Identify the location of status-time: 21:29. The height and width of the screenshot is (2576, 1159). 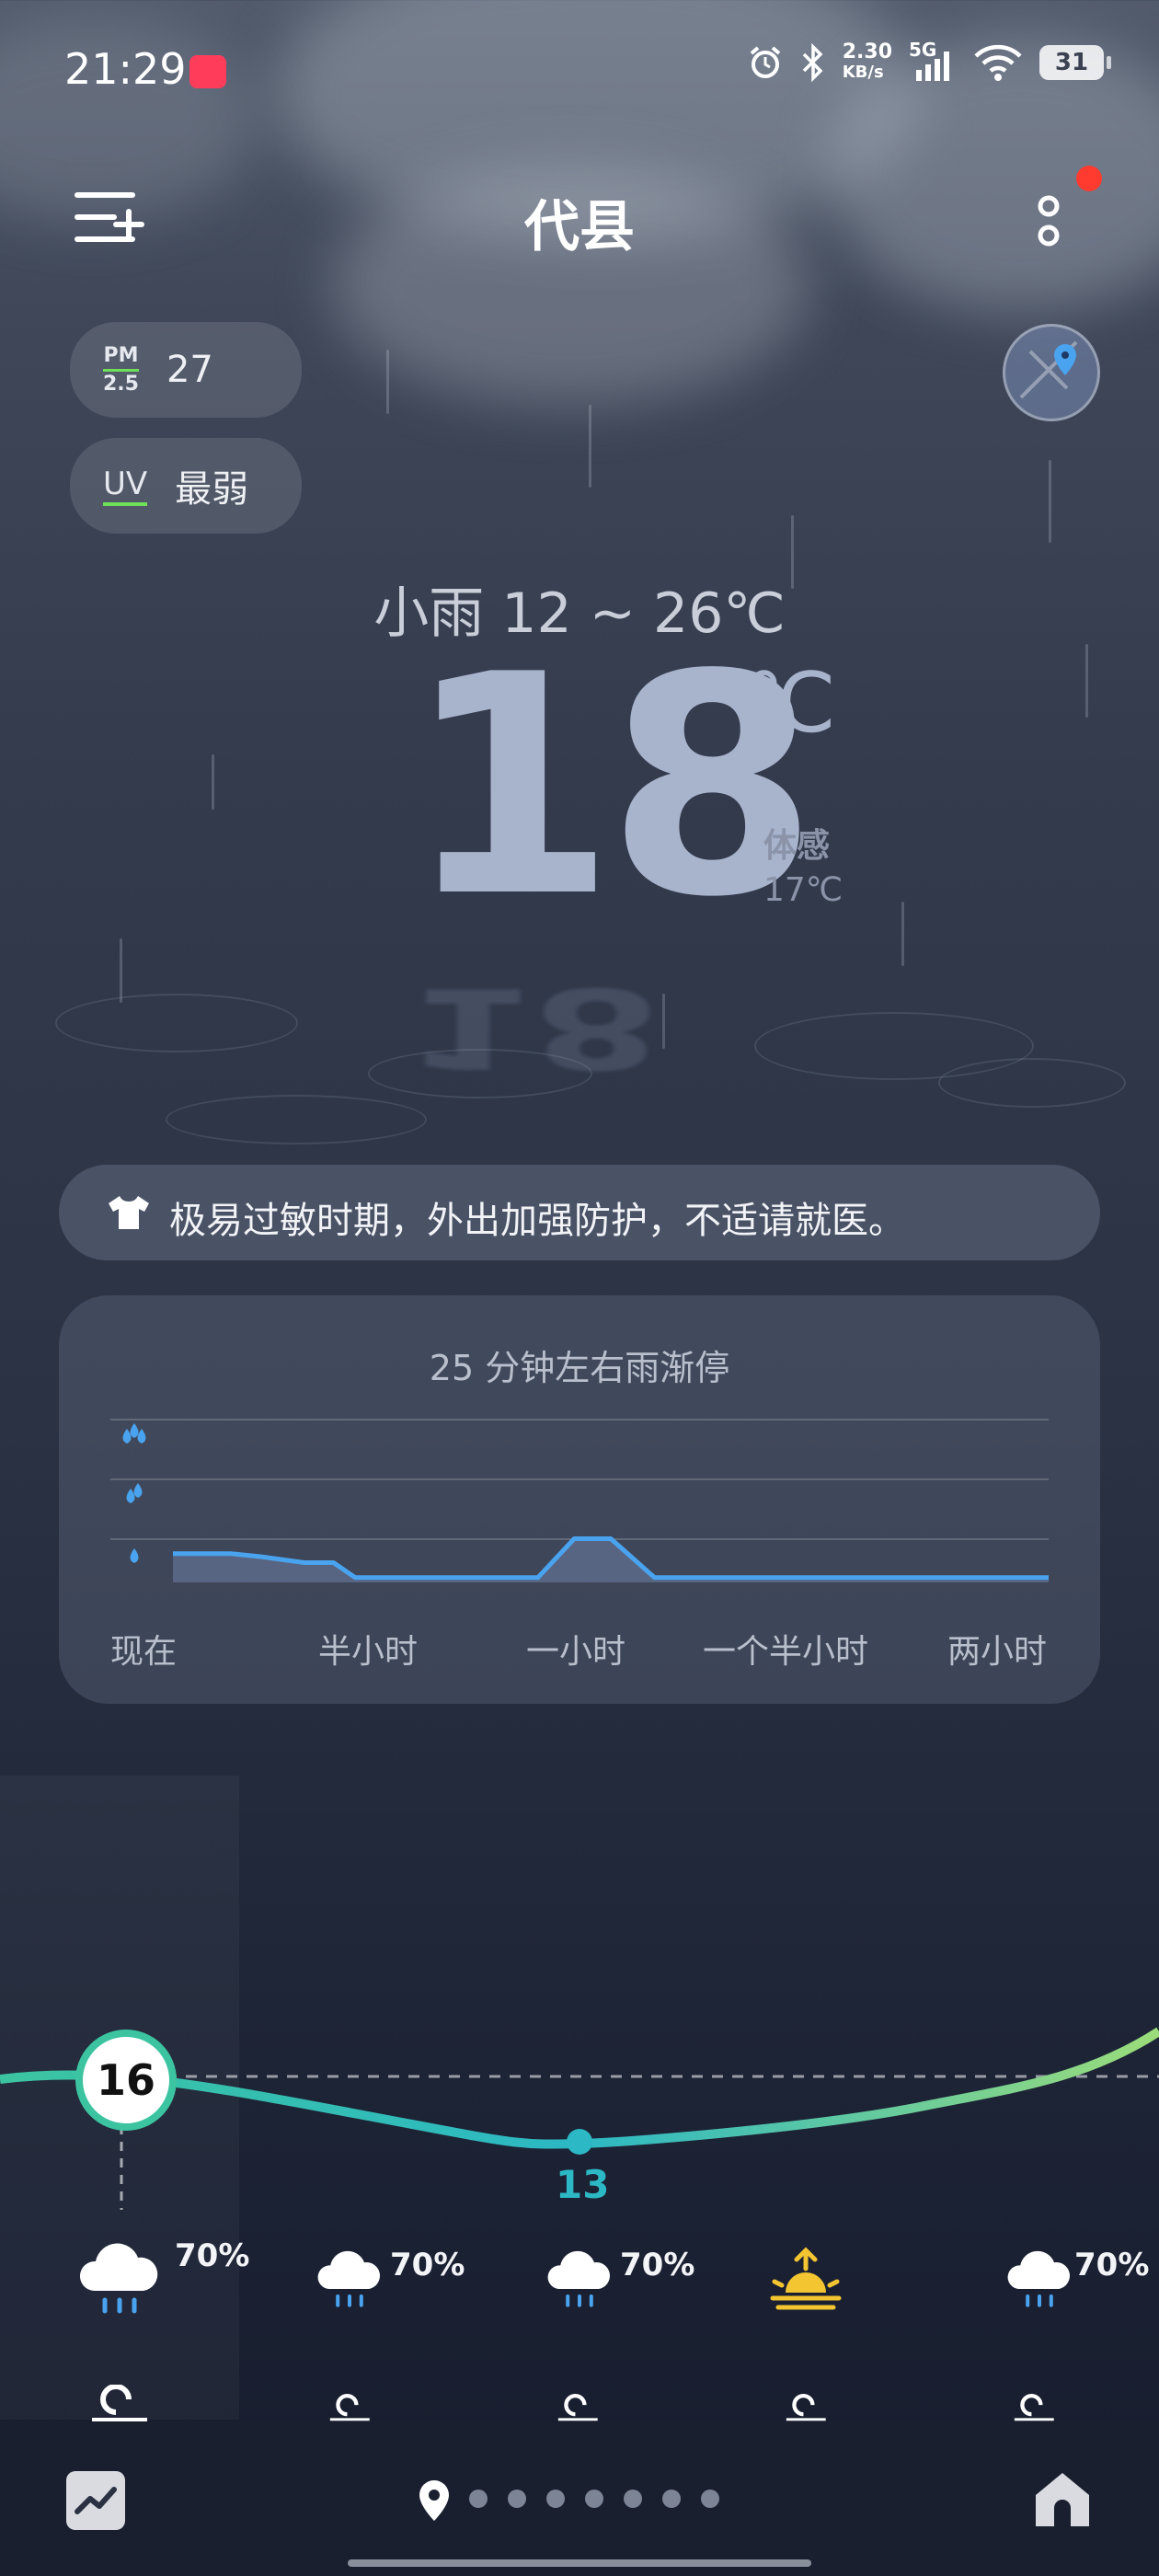
(125, 69).